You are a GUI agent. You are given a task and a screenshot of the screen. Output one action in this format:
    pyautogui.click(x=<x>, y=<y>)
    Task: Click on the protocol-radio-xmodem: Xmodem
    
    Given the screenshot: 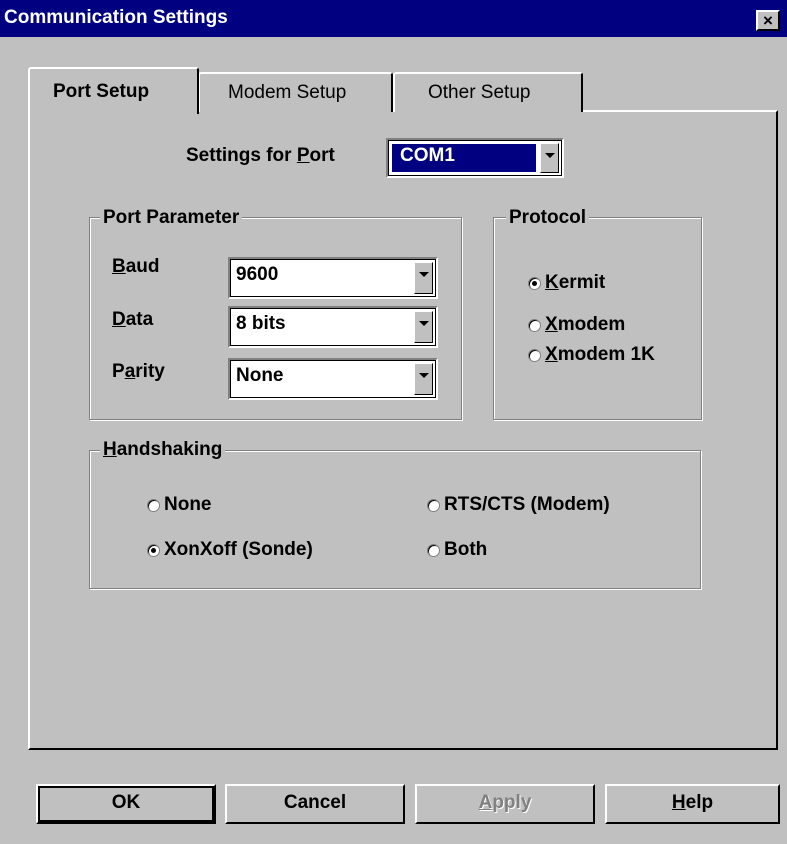 What is the action you would take?
    pyautogui.click(x=576, y=325)
    